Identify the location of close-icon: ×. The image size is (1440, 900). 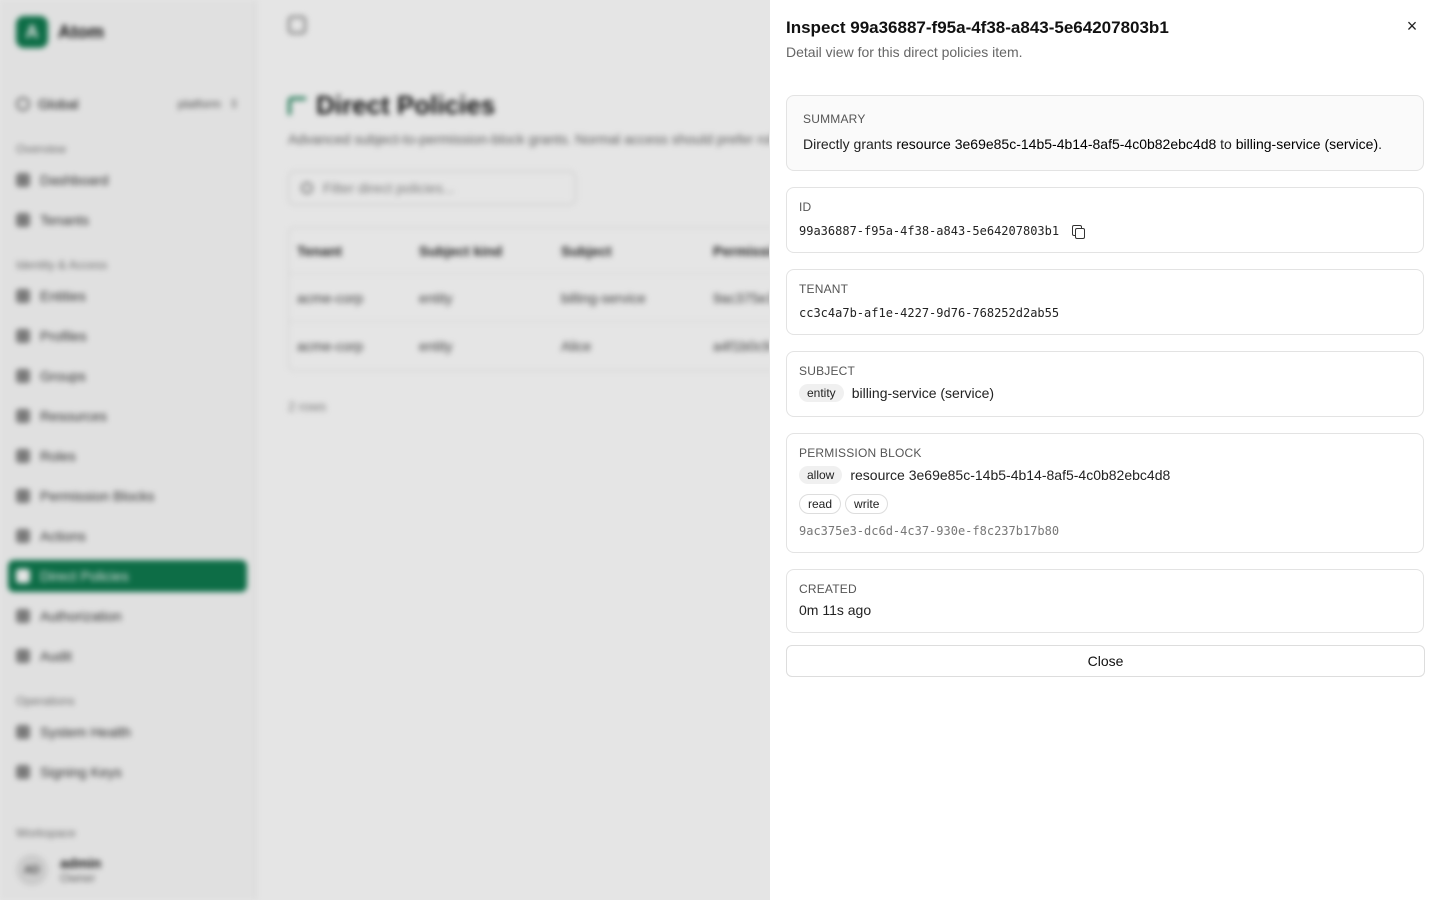
(1412, 26).